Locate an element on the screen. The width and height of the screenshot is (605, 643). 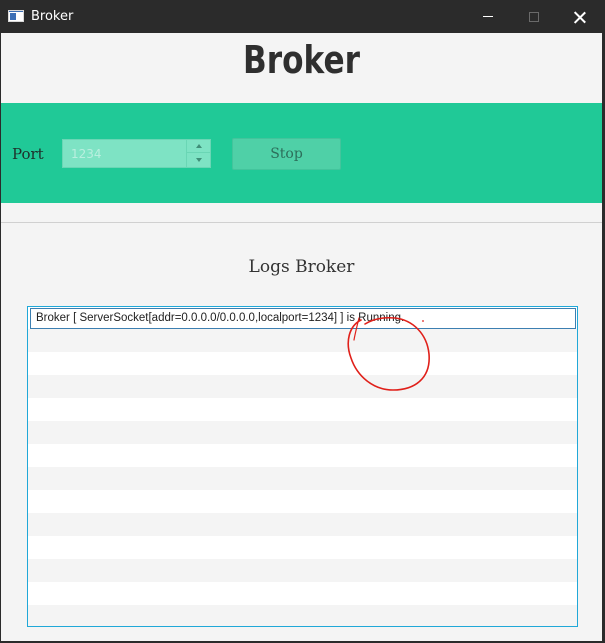
logs-title: Logs Broker is located at coordinates (301, 267).